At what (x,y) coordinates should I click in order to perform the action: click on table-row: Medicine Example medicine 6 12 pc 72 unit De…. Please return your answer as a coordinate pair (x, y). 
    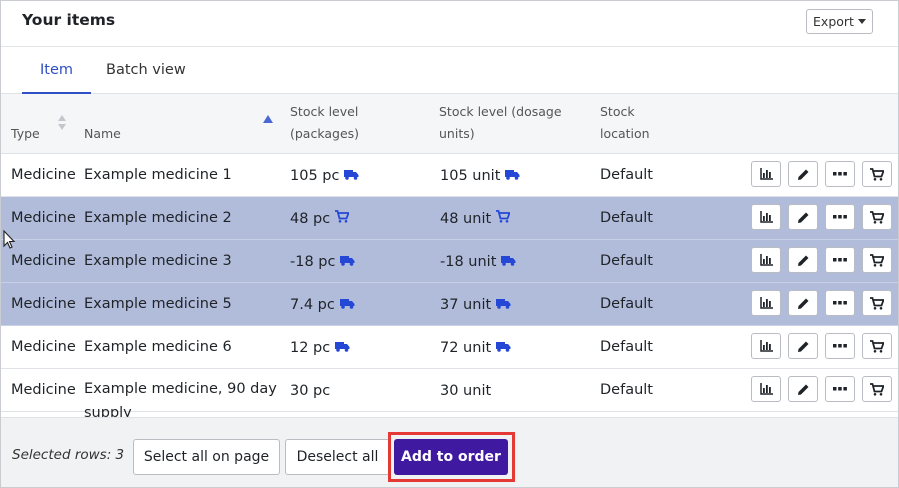
    Looking at the image, I should click on (449, 347).